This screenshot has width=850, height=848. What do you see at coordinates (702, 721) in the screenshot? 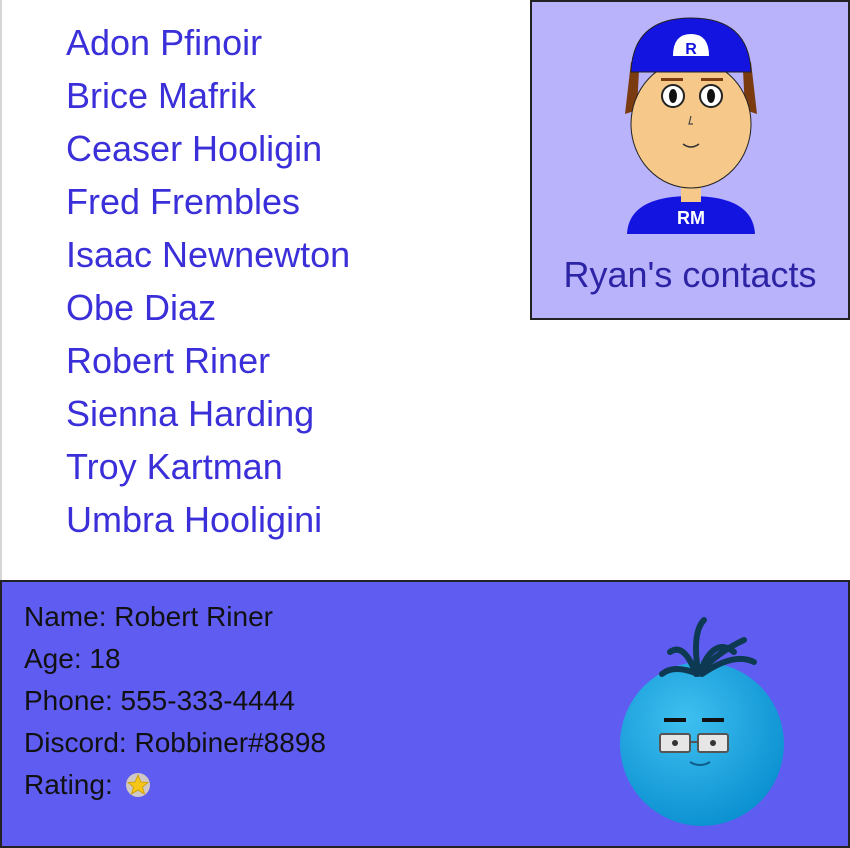
I see `contact-avatar-icon` at bounding box center [702, 721].